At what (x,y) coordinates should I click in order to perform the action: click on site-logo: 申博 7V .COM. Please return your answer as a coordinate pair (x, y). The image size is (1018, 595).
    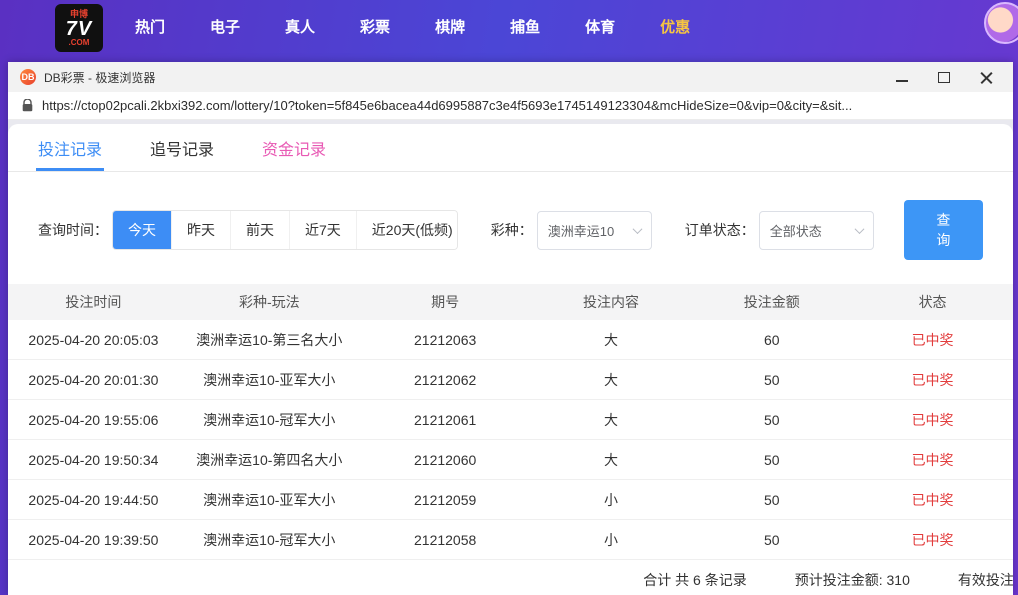
    Looking at the image, I should click on (79, 28).